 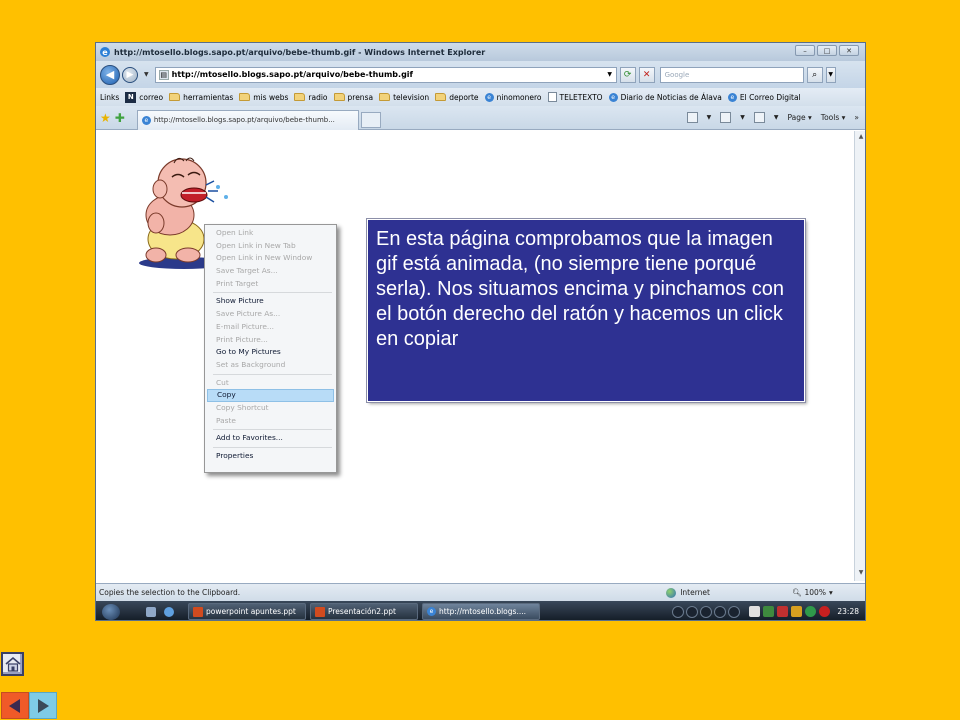 I want to click on chevron-right-icon: », so click(x=856, y=117).